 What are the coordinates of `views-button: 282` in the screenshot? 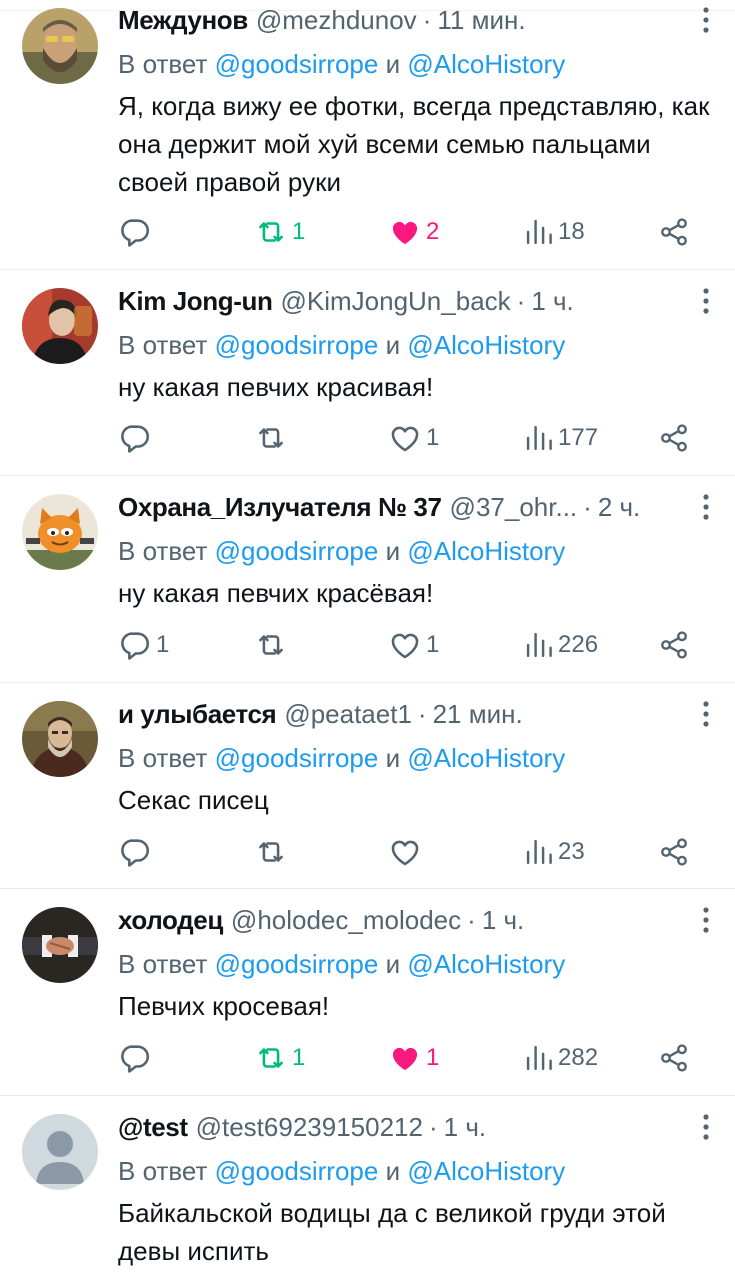 It's located at (561, 1058).